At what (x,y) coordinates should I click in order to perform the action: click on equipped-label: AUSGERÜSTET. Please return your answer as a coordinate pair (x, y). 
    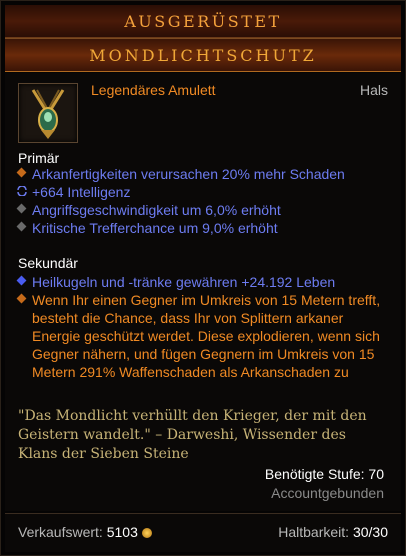
    Looking at the image, I should click on (203, 21).